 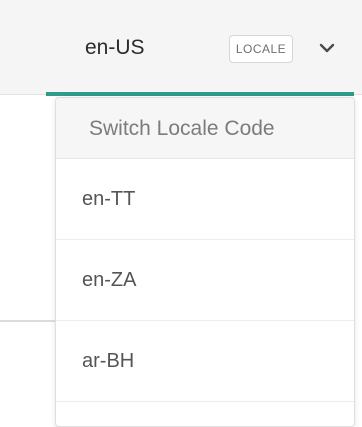 What do you see at coordinates (327, 48) in the screenshot?
I see `chevron-down-icon` at bounding box center [327, 48].